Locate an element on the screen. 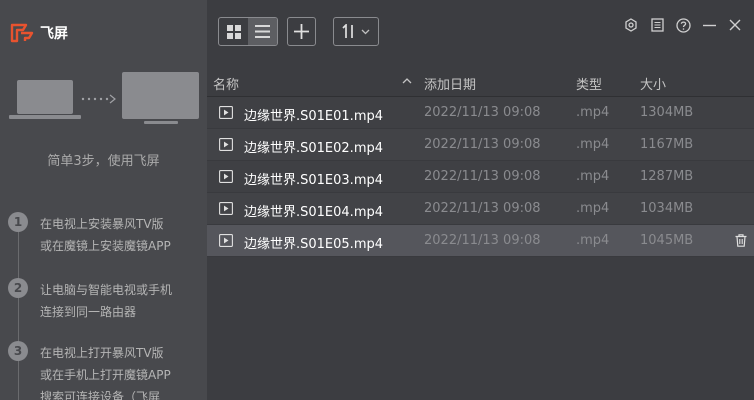  step-text-line: 或在手机上打开魔镜APP is located at coordinates (105, 375).